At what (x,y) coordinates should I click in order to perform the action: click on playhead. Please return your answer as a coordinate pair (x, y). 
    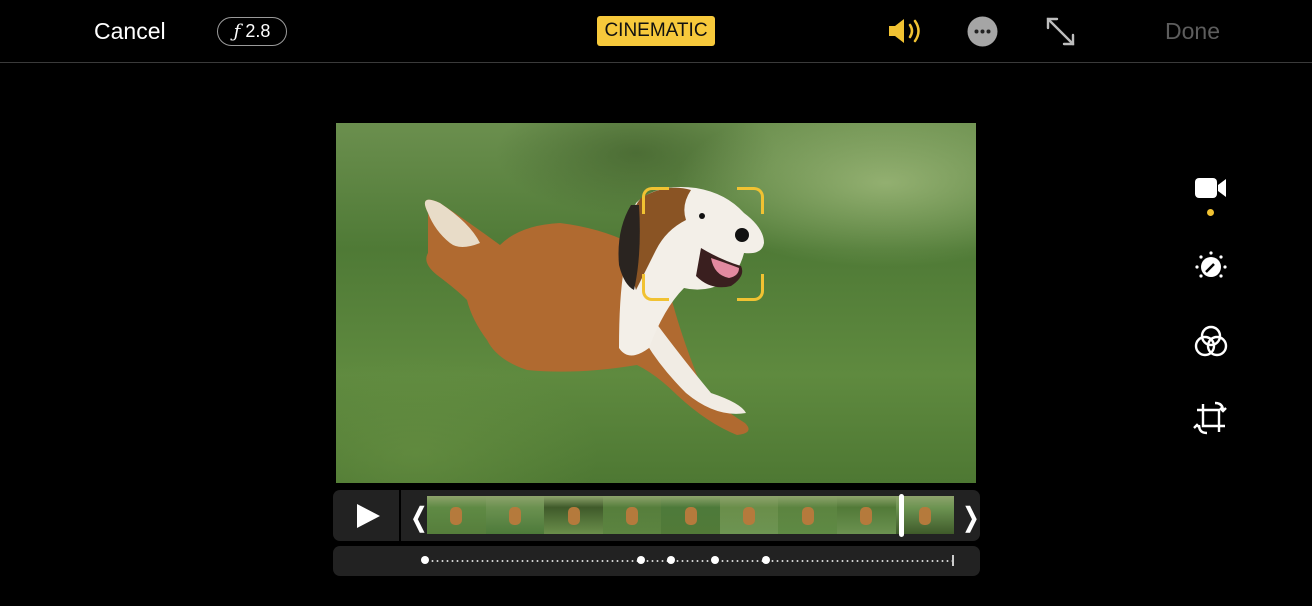
    Looking at the image, I should click on (902, 515).